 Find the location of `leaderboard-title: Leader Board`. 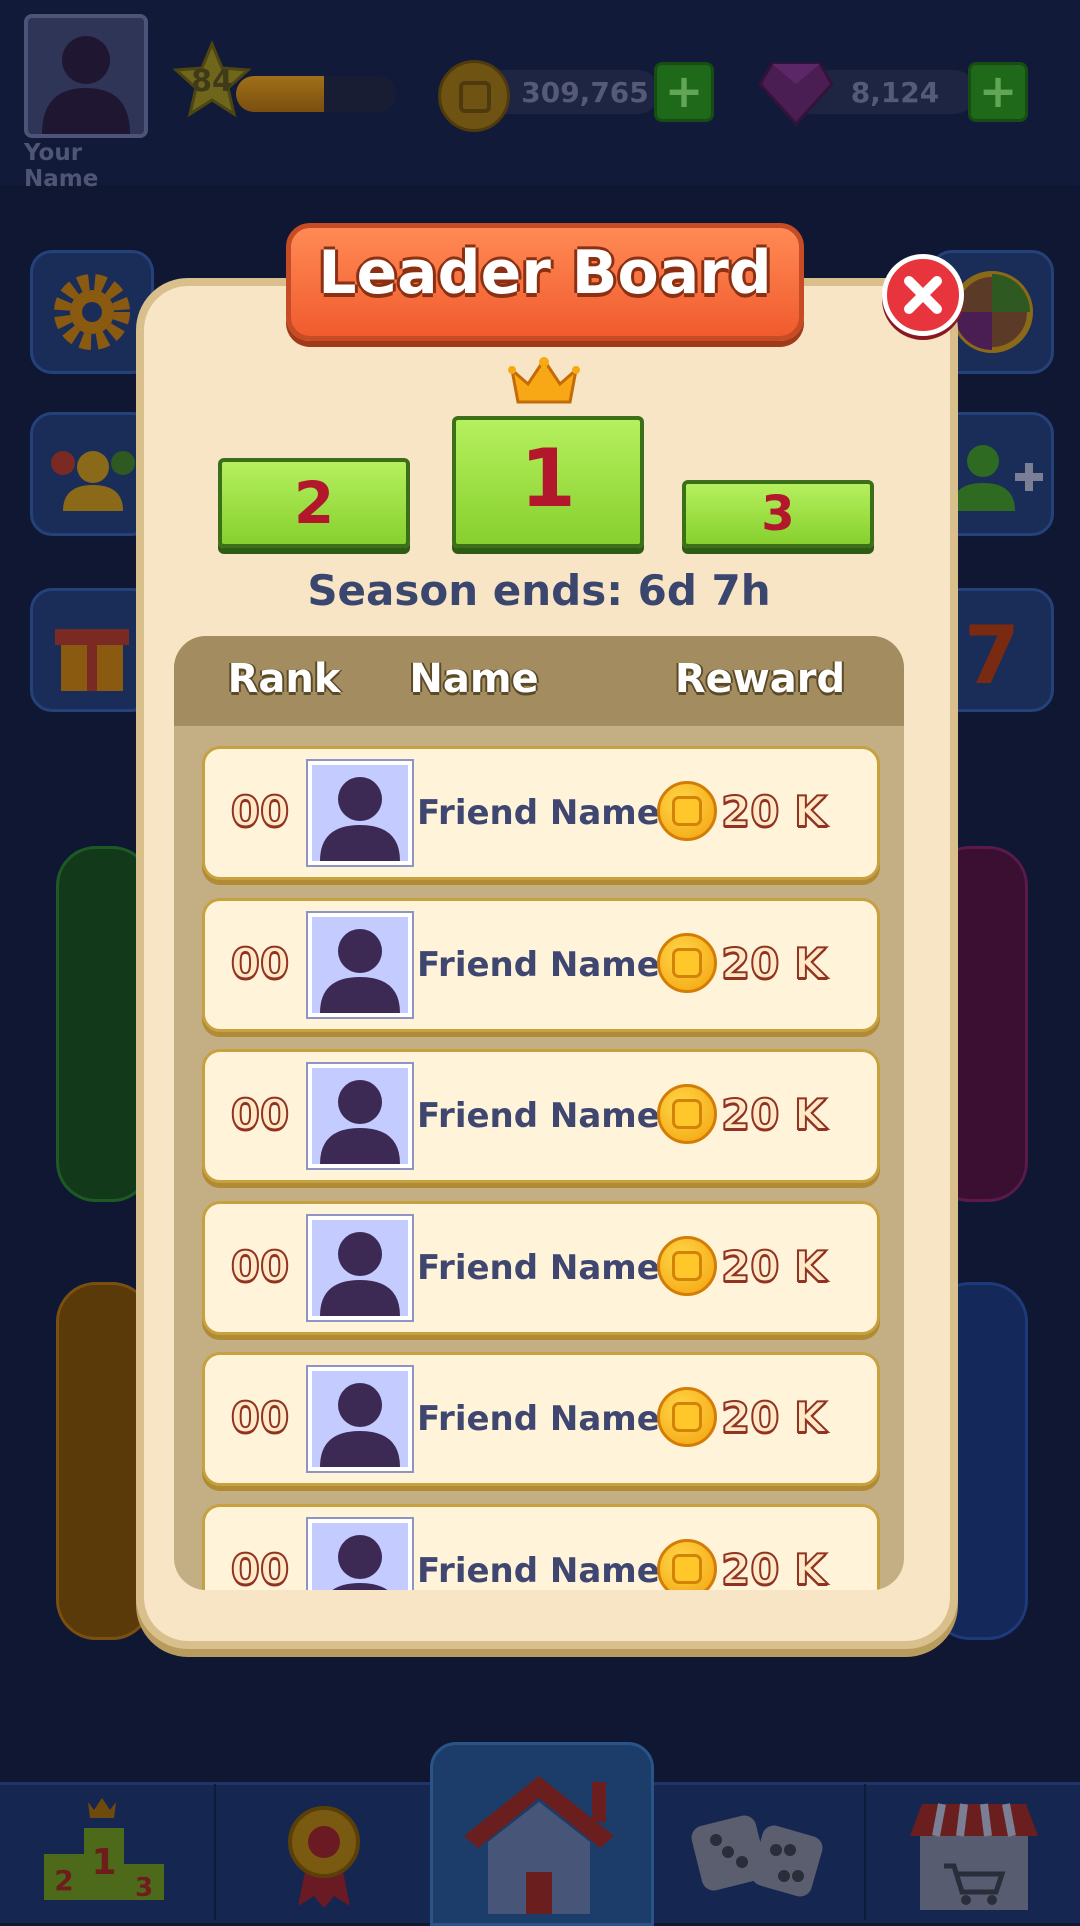

leaderboard-title: Leader Board is located at coordinates (545, 273).